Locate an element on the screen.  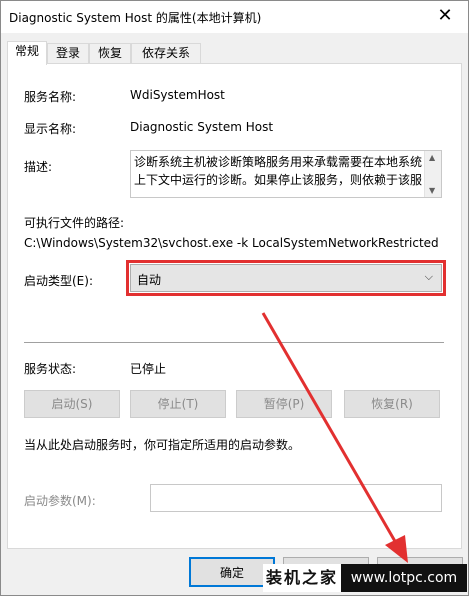
annotation-arrow-icon is located at coordinates (334, 437).